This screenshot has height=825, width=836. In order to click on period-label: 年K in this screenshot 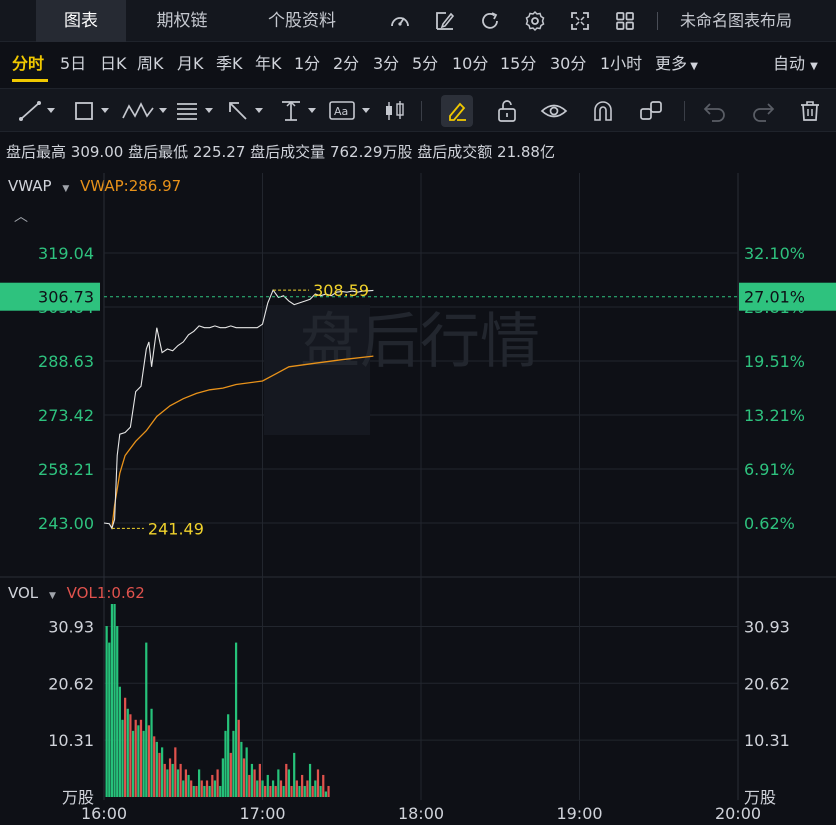, I will do `click(268, 63)`.